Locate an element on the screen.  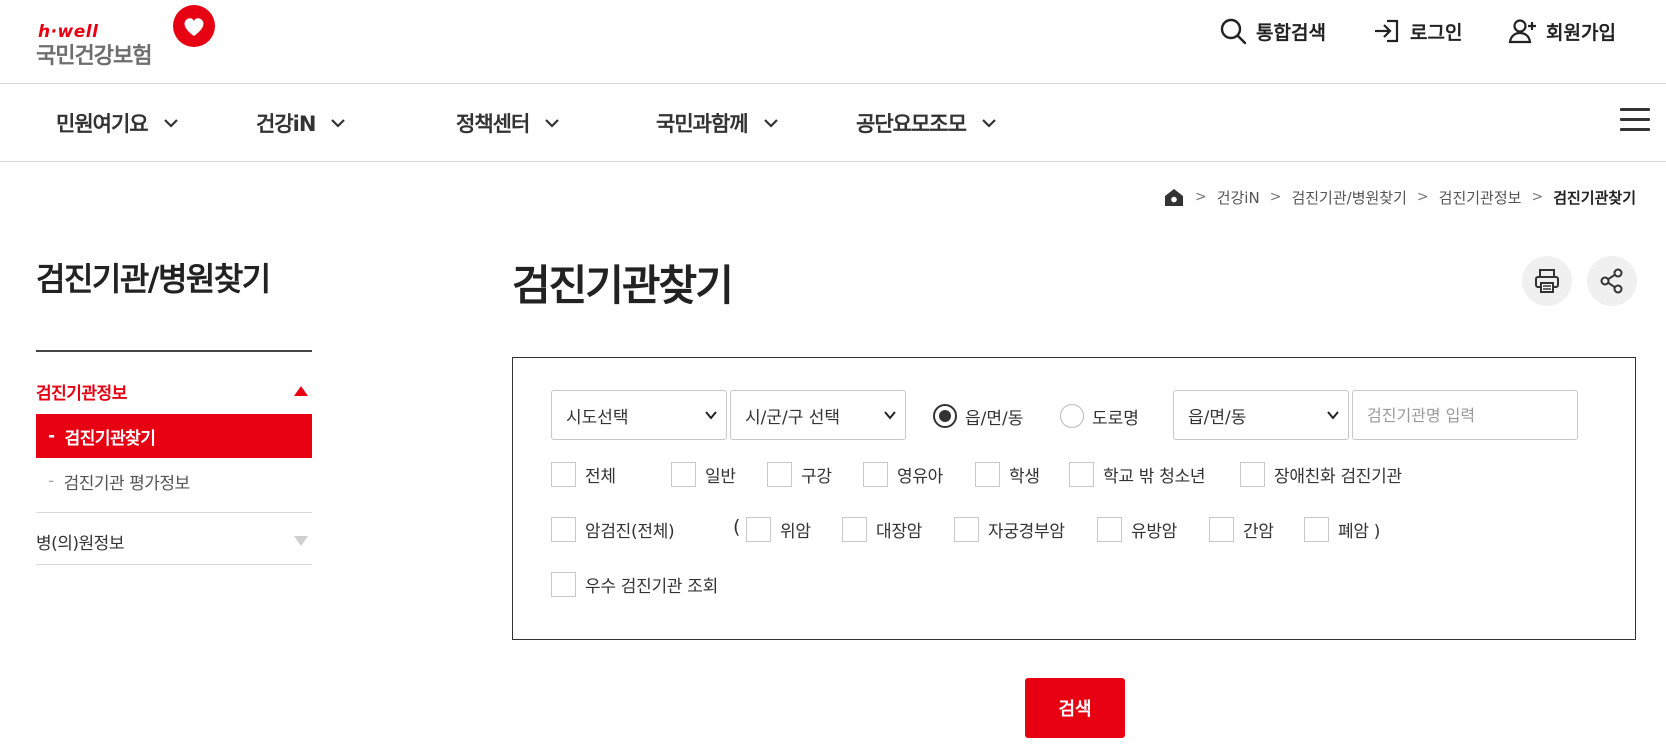
checkbox-label: 구강 is located at coordinates (816, 476).